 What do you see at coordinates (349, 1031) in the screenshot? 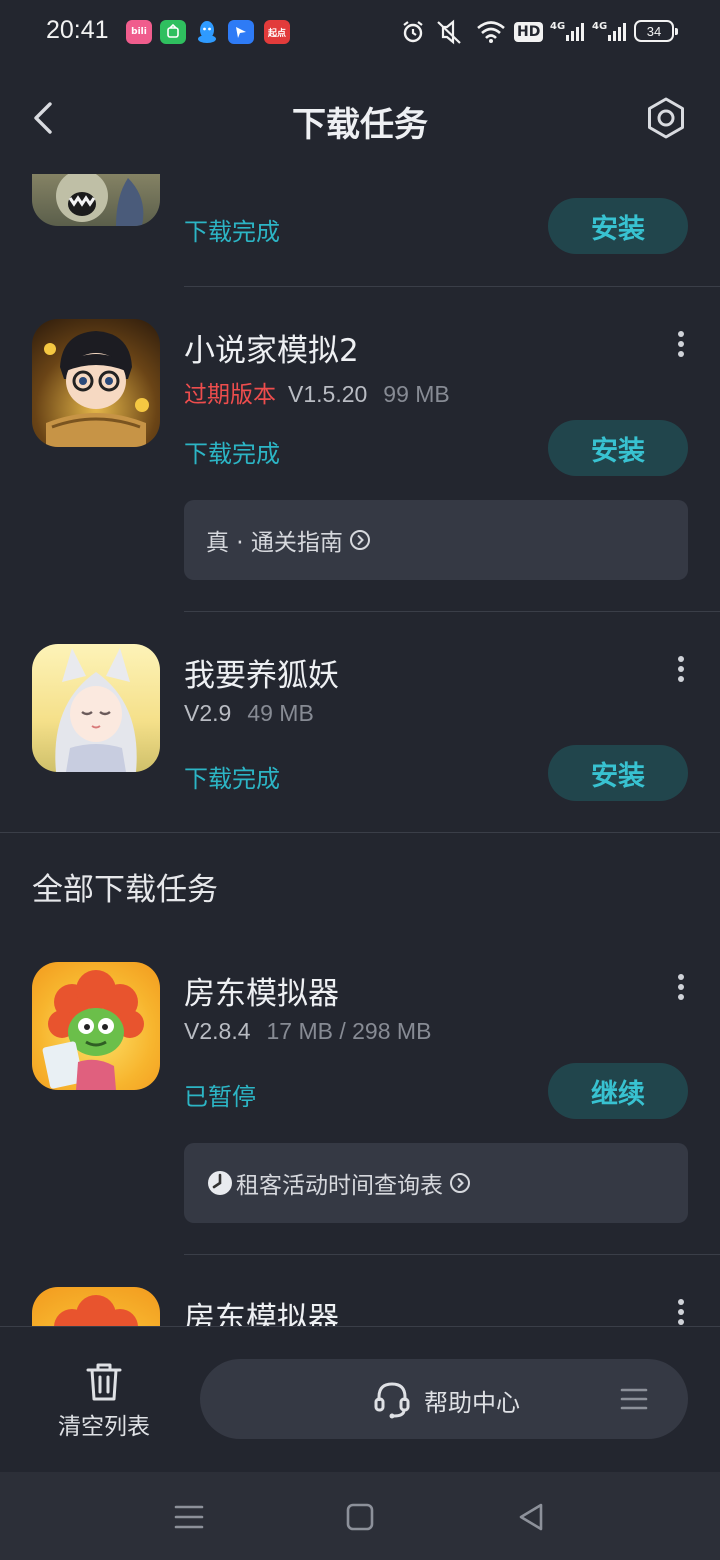
I see `download-progress-size: 17 MB / 298 MB` at bounding box center [349, 1031].